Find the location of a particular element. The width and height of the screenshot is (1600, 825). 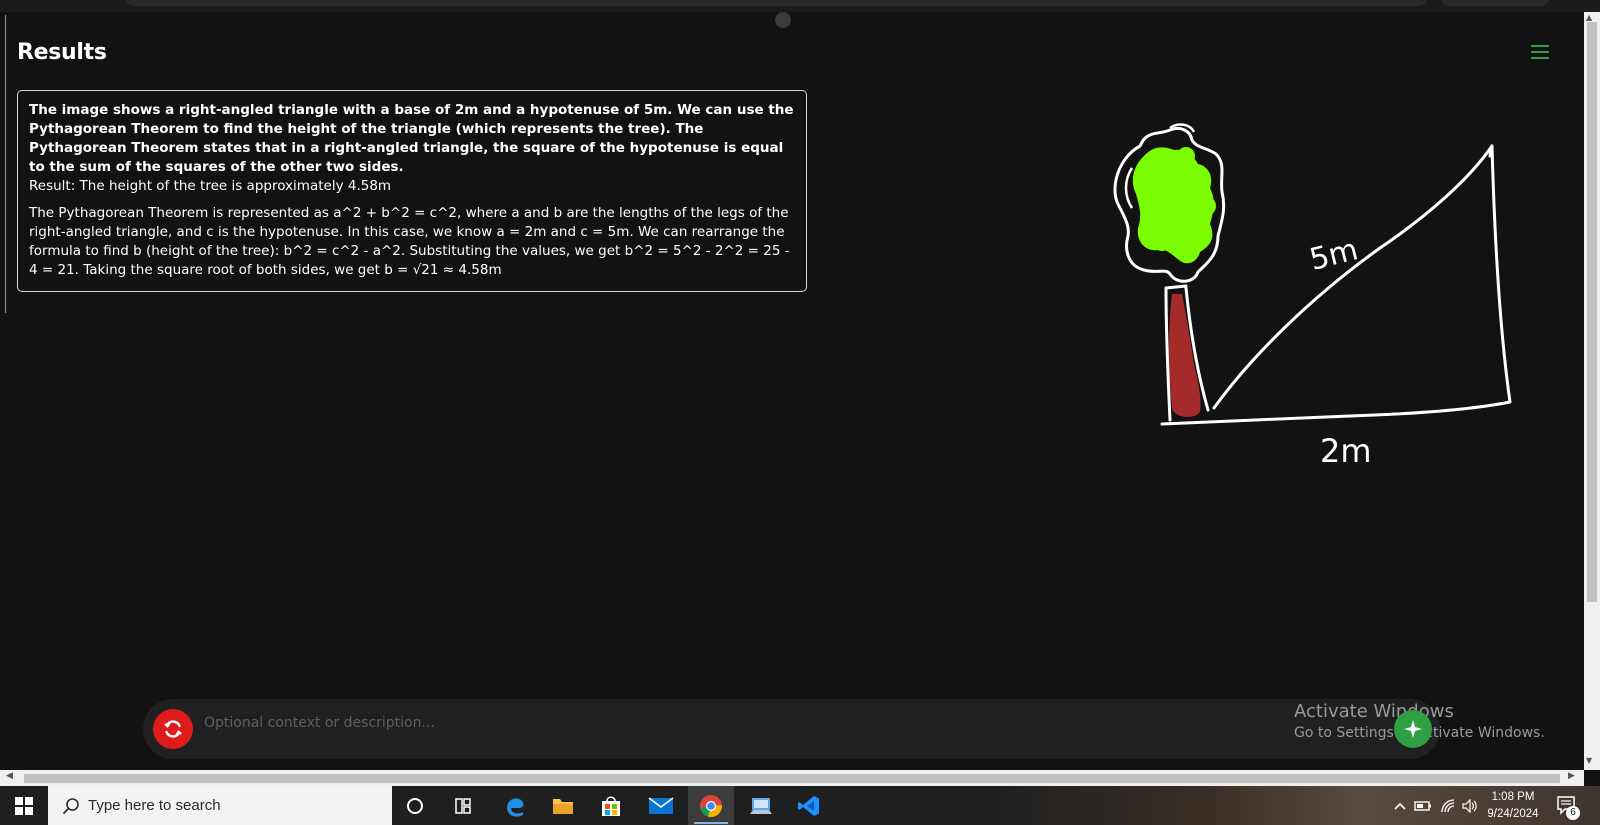

clock-date: 9/24/2024 is located at coordinates (1513, 814).